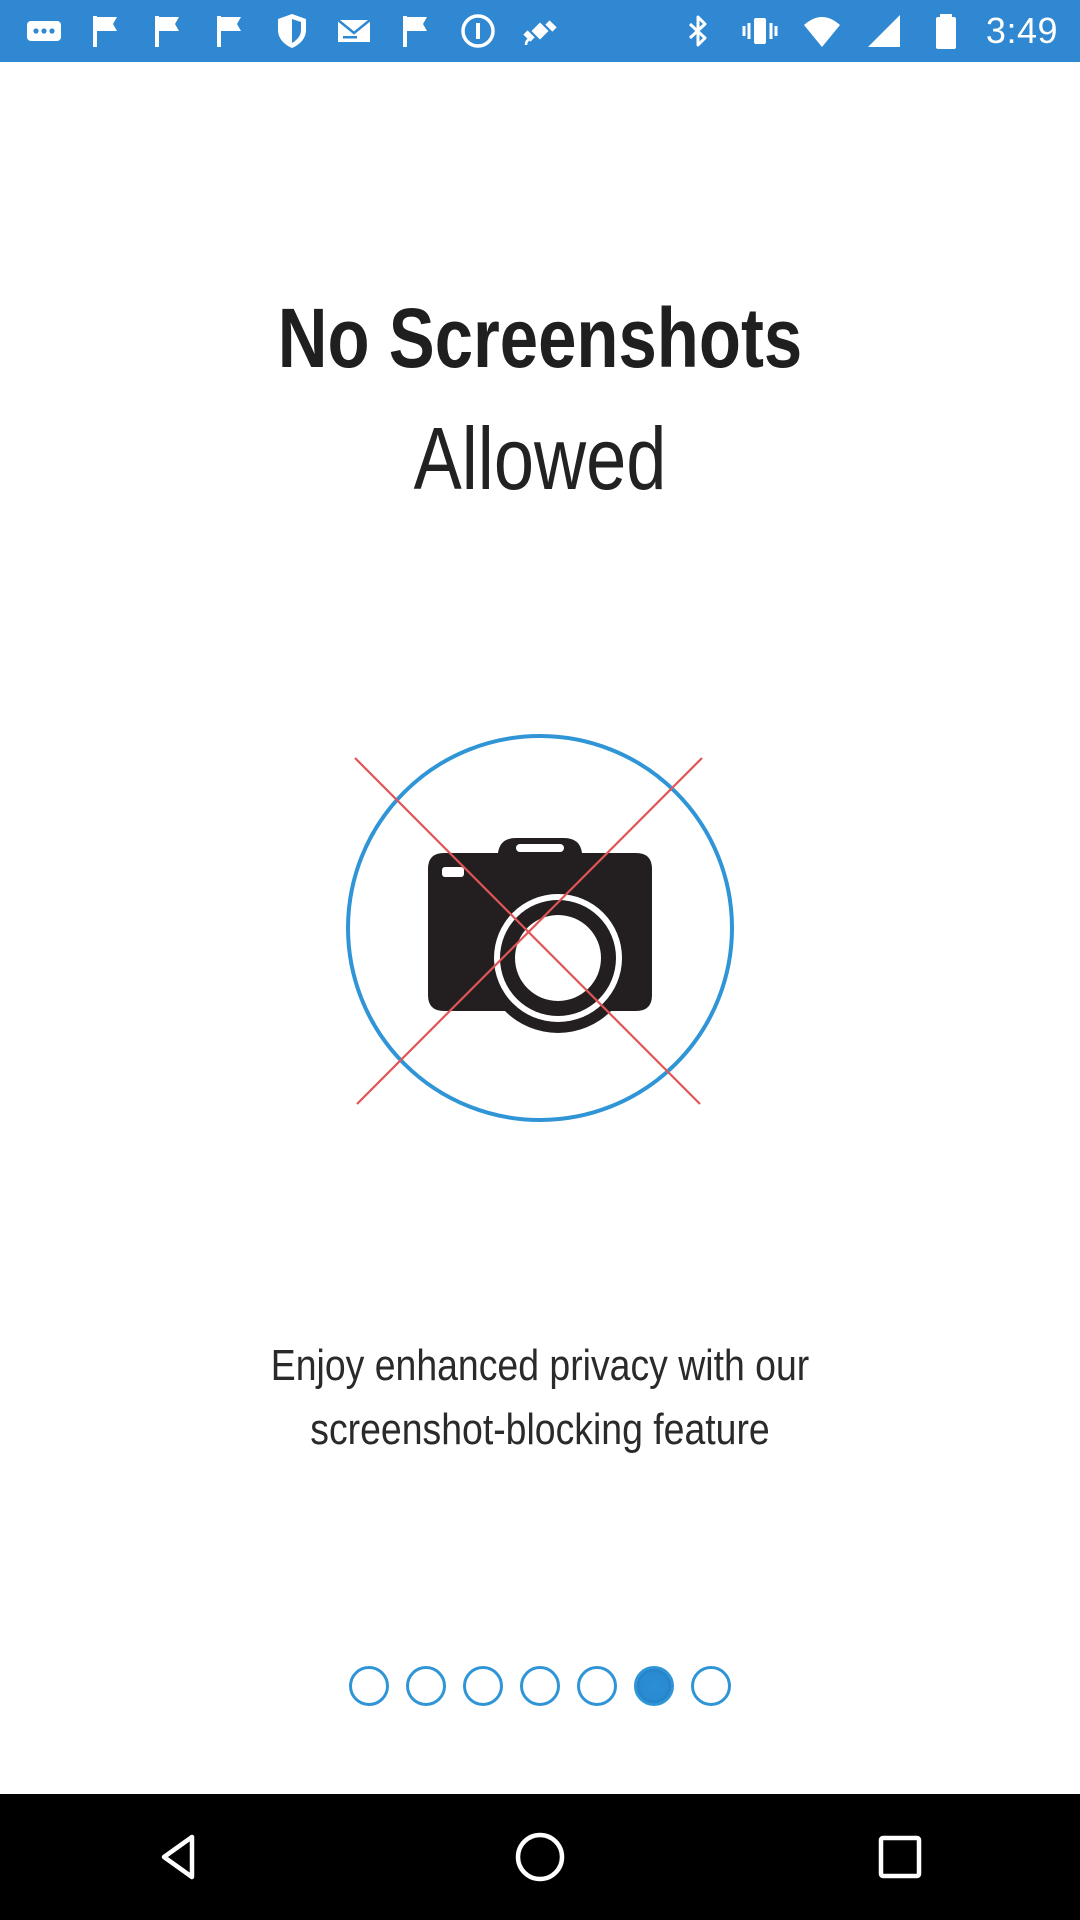 The width and height of the screenshot is (1080, 1920). What do you see at coordinates (540, 1429) in the screenshot?
I see `description-line: screenshot-blocking feature` at bounding box center [540, 1429].